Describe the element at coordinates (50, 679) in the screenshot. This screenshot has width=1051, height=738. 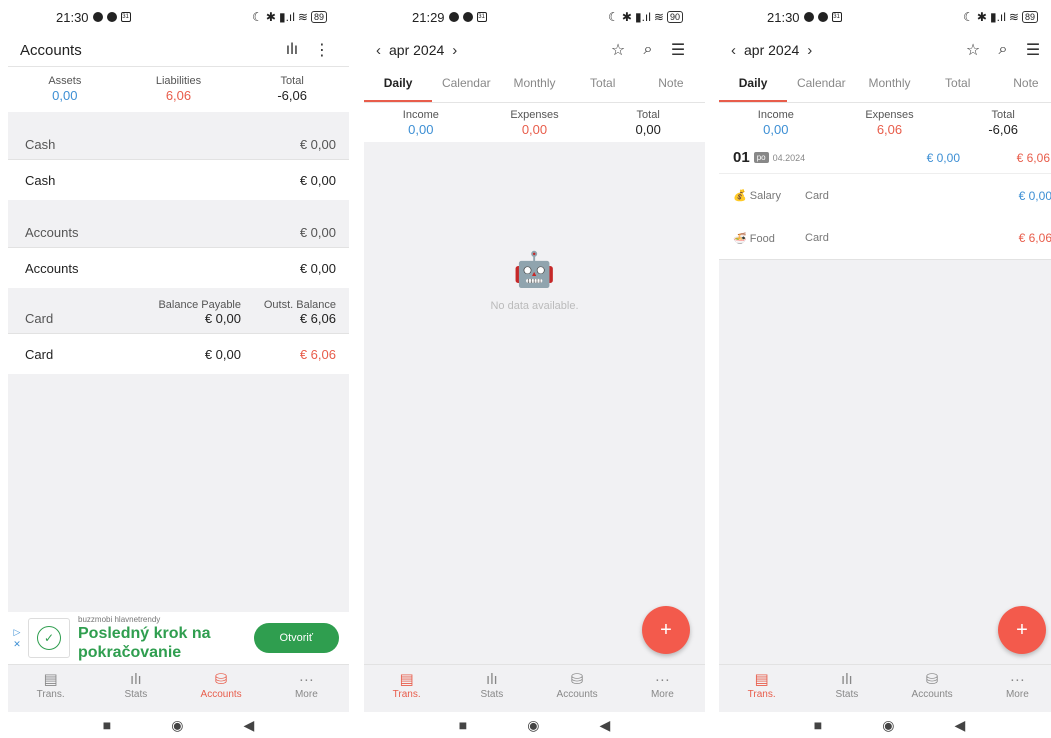
I see `book-icon: ▤` at that location.